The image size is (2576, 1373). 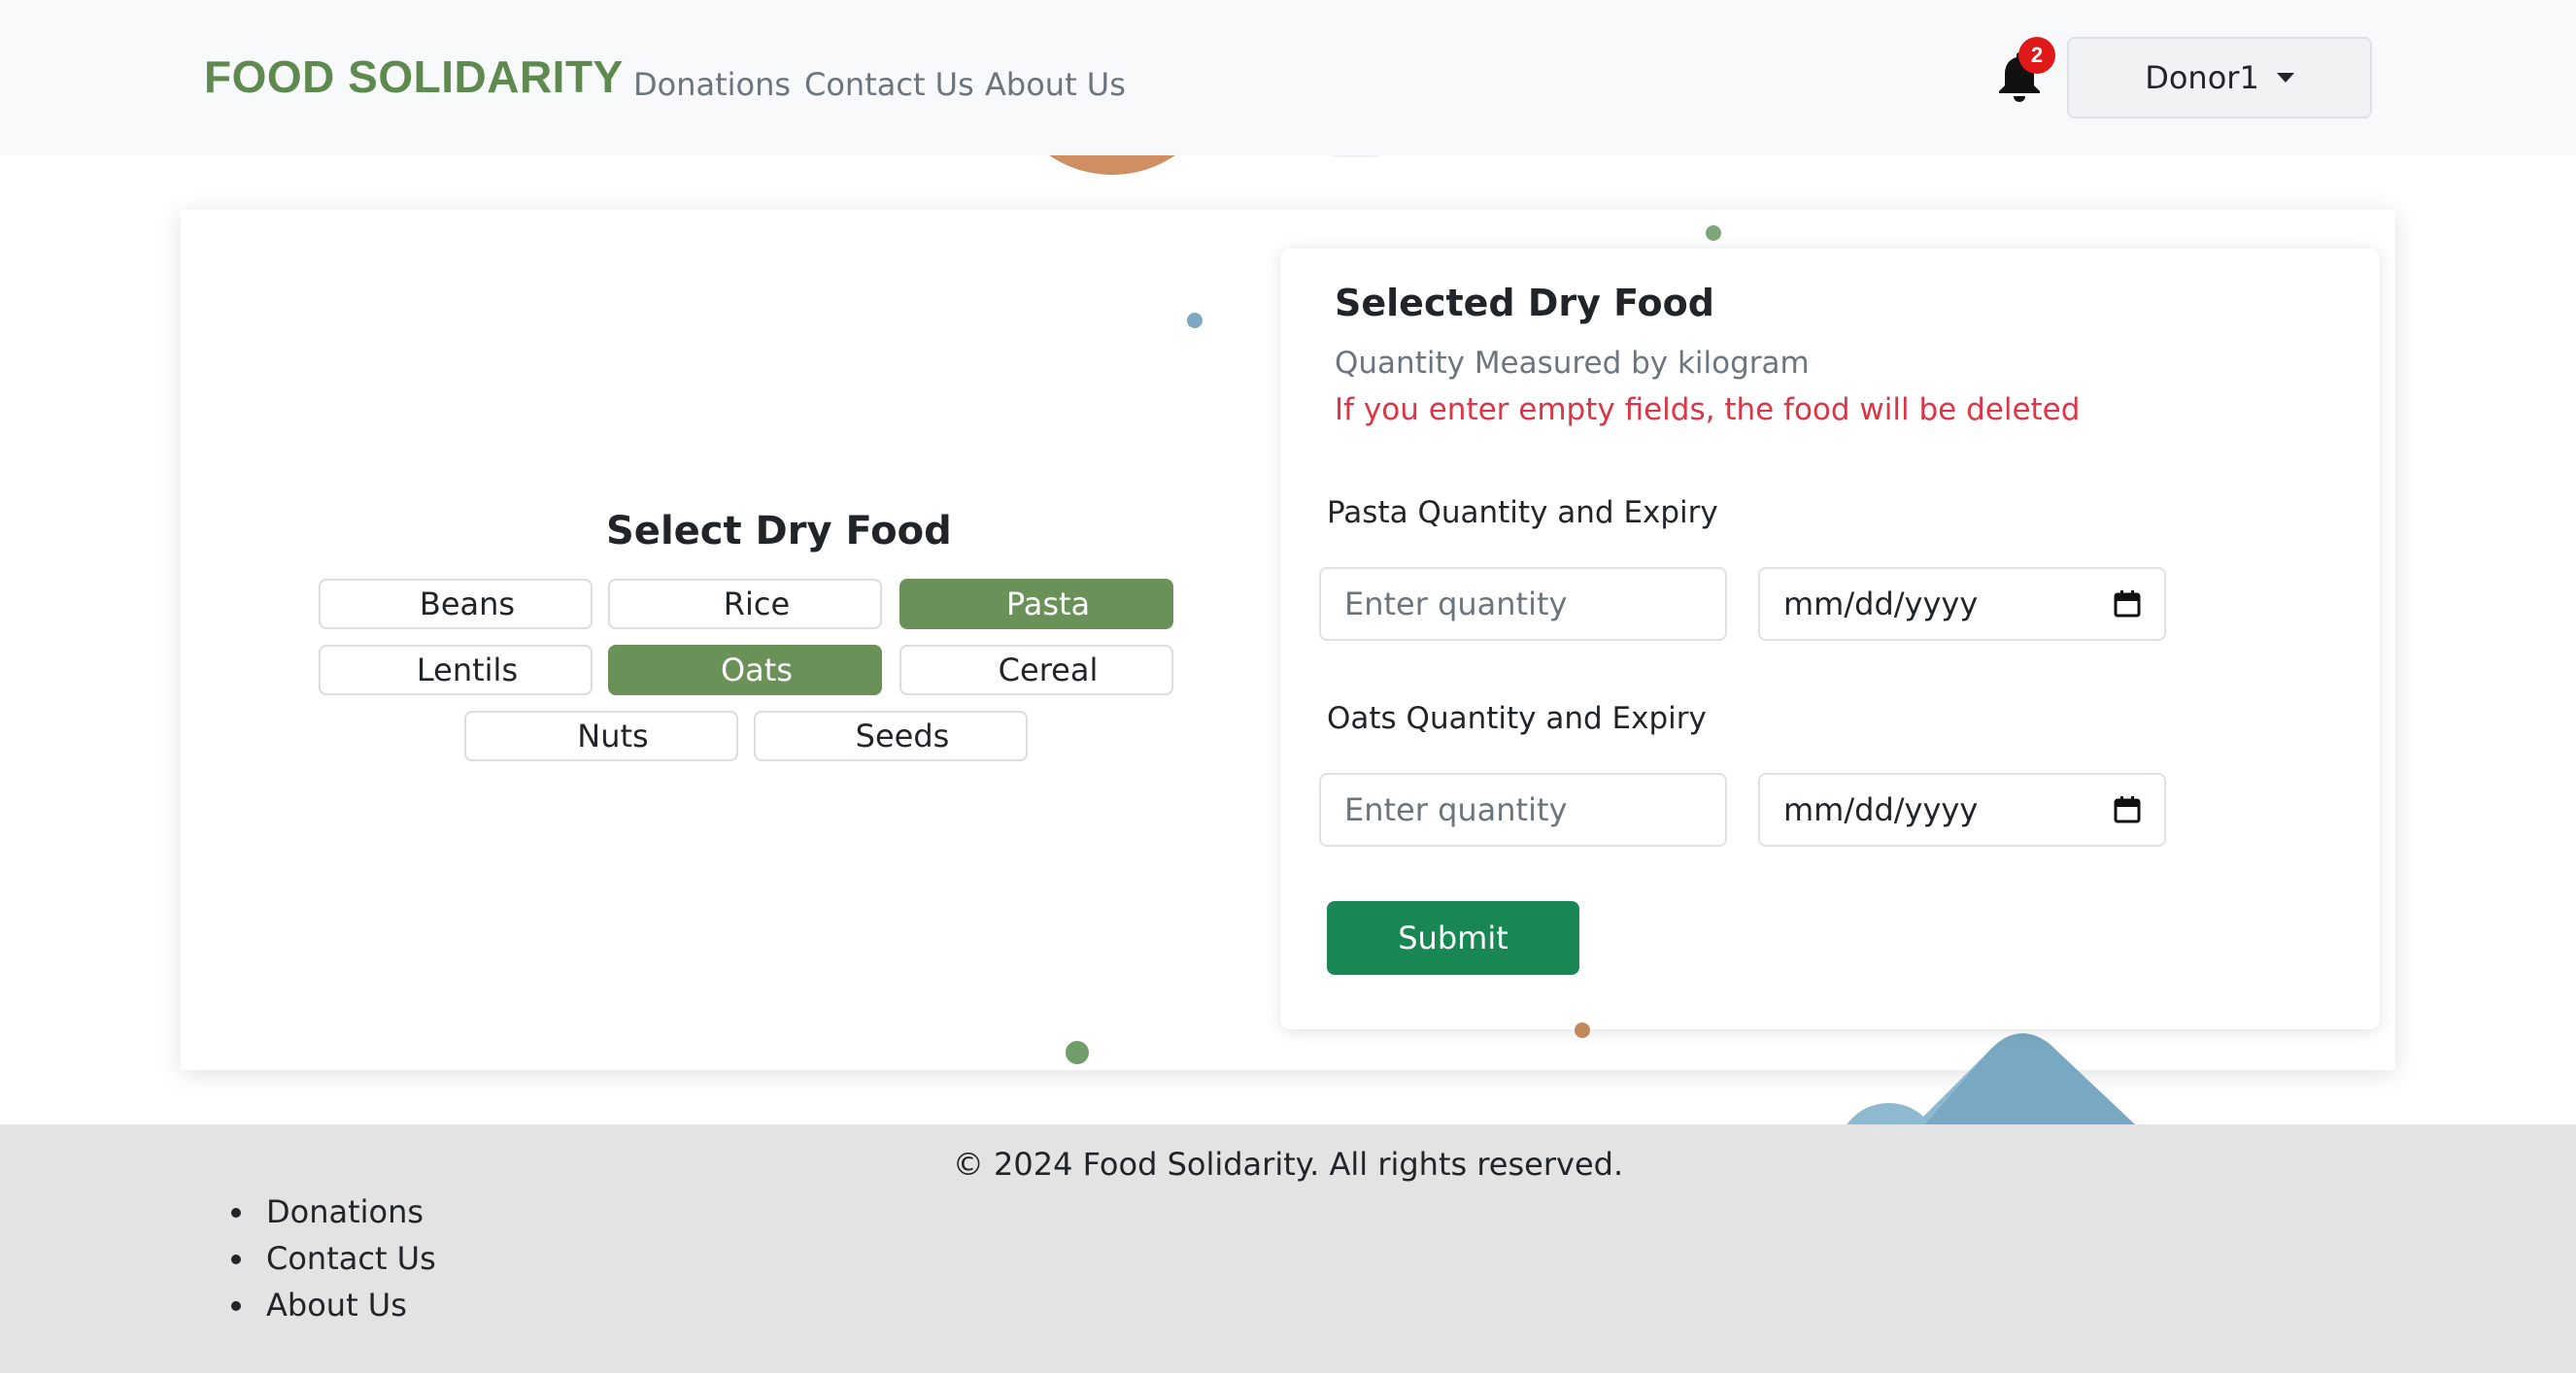 I want to click on pasta-expiry-date-input: mm/dd/yyyy, so click(x=1962, y=604).